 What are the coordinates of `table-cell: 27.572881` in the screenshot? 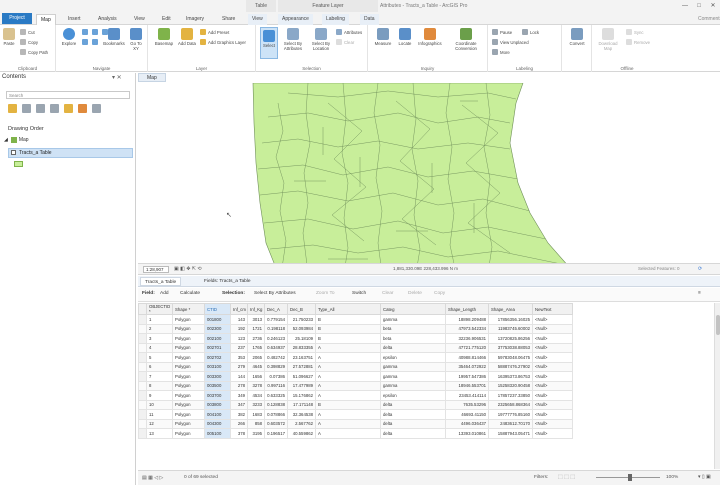 It's located at (301, 366).